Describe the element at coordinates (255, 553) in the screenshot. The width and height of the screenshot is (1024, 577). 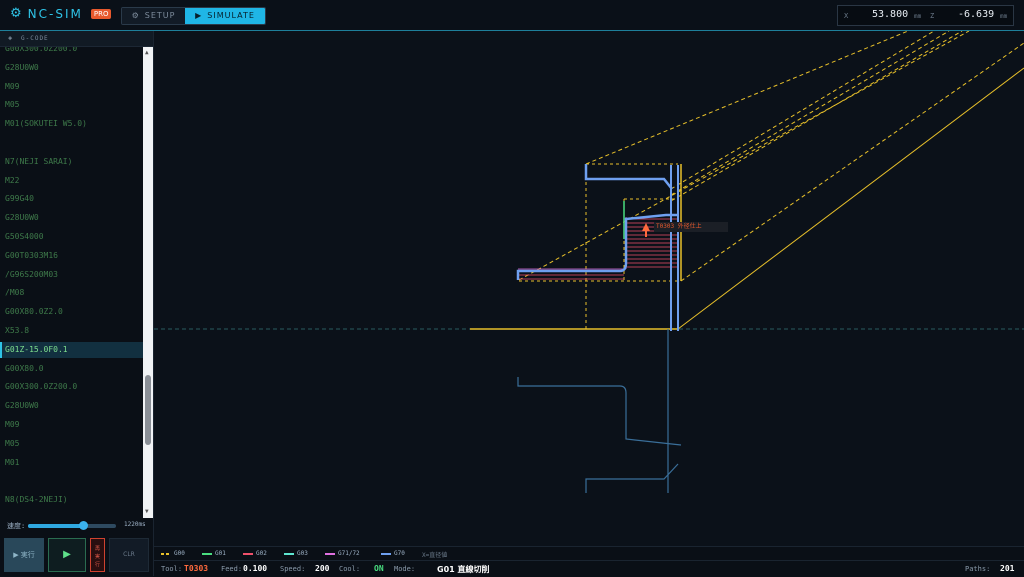
I see `legend-item: G02` at that location.